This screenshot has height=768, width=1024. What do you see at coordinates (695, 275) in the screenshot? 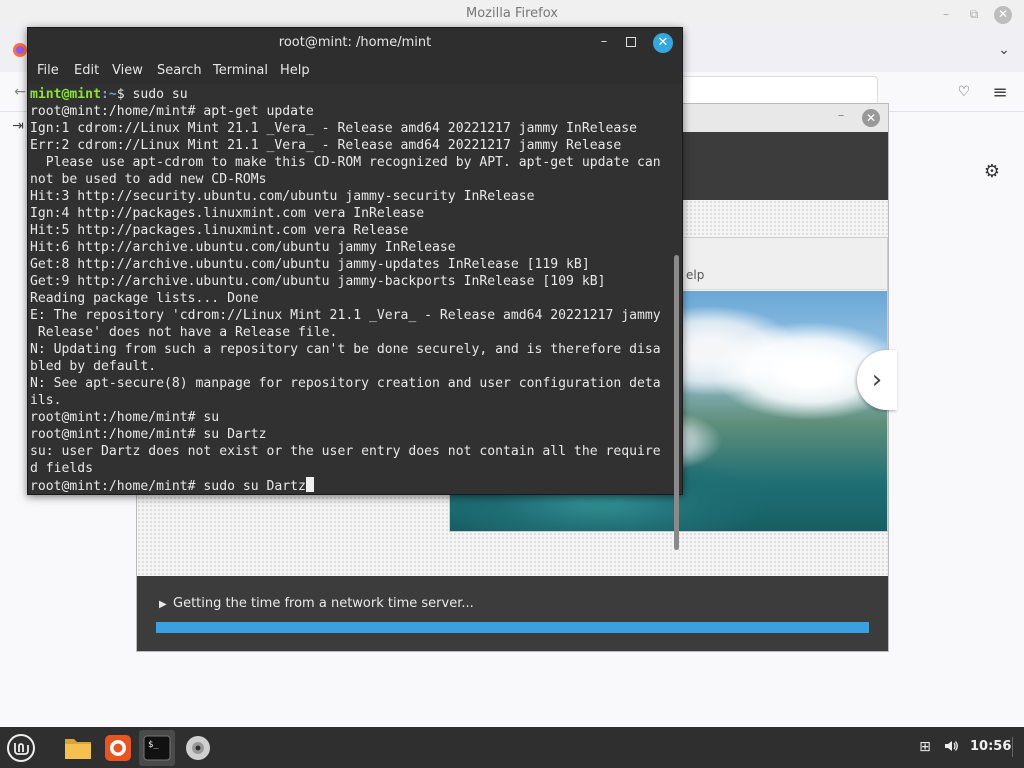
I see `slide-title: elp` at bounding box center [695, 275].